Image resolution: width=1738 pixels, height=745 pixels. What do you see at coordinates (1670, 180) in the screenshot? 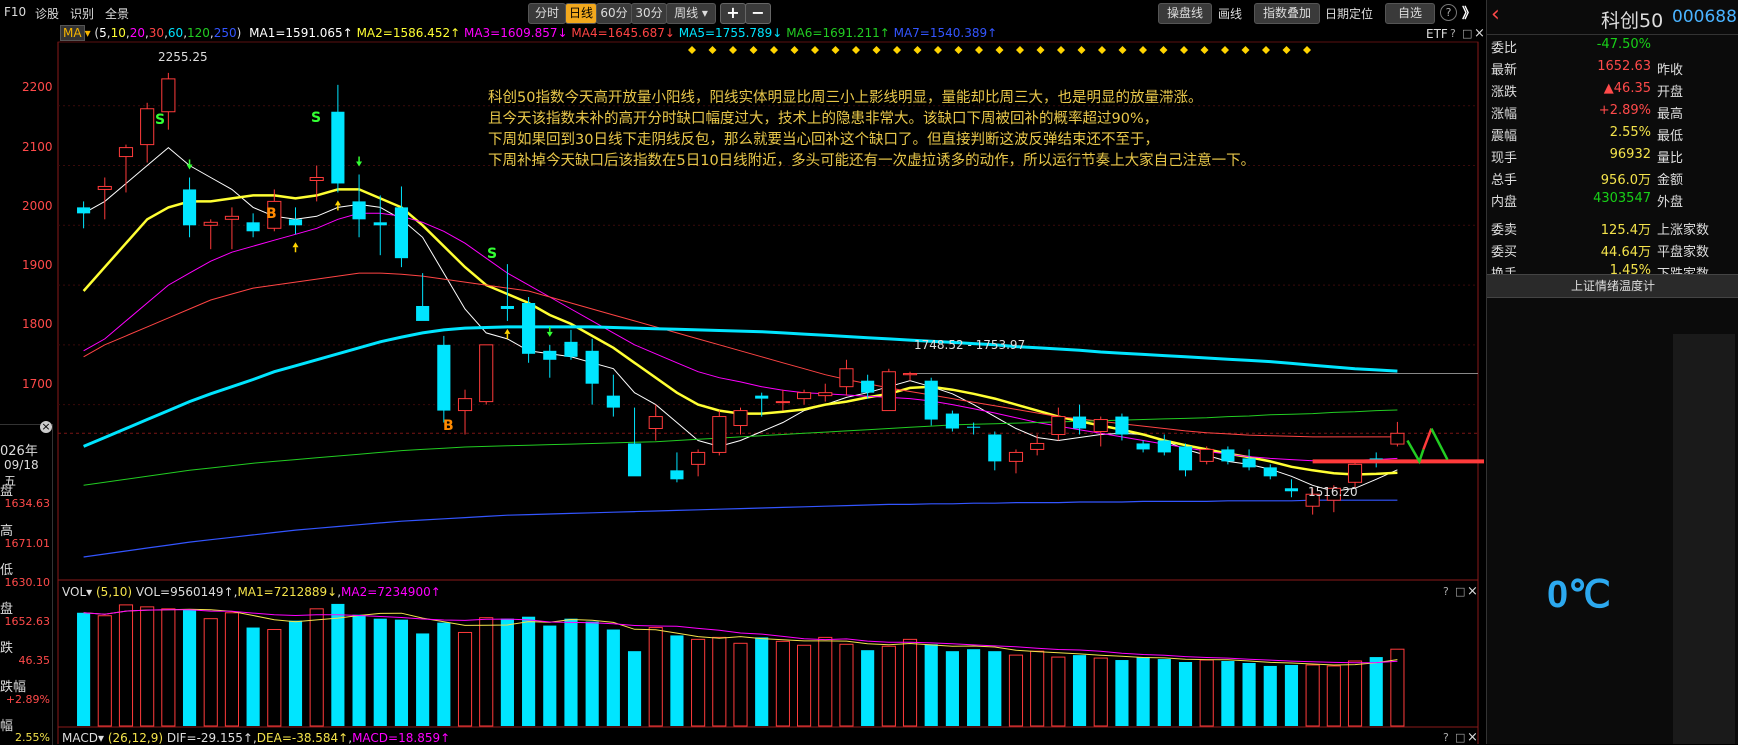
I see `quote-label-secondary: 金额` at bounding box center [1670, 180].